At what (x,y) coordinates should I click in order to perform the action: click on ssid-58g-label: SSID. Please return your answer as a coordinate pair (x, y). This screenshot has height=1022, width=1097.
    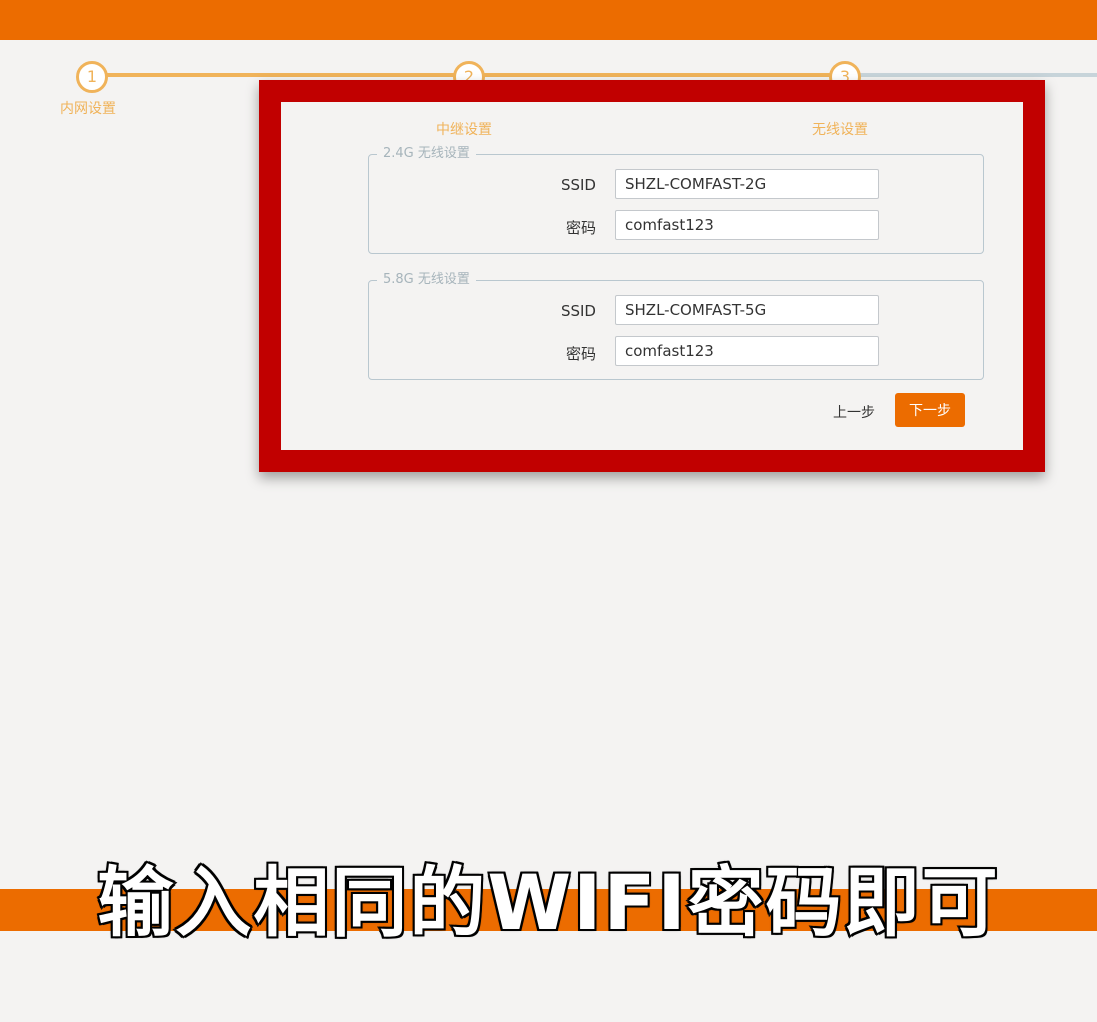
    Looking at the image, I should click on (578, 311).